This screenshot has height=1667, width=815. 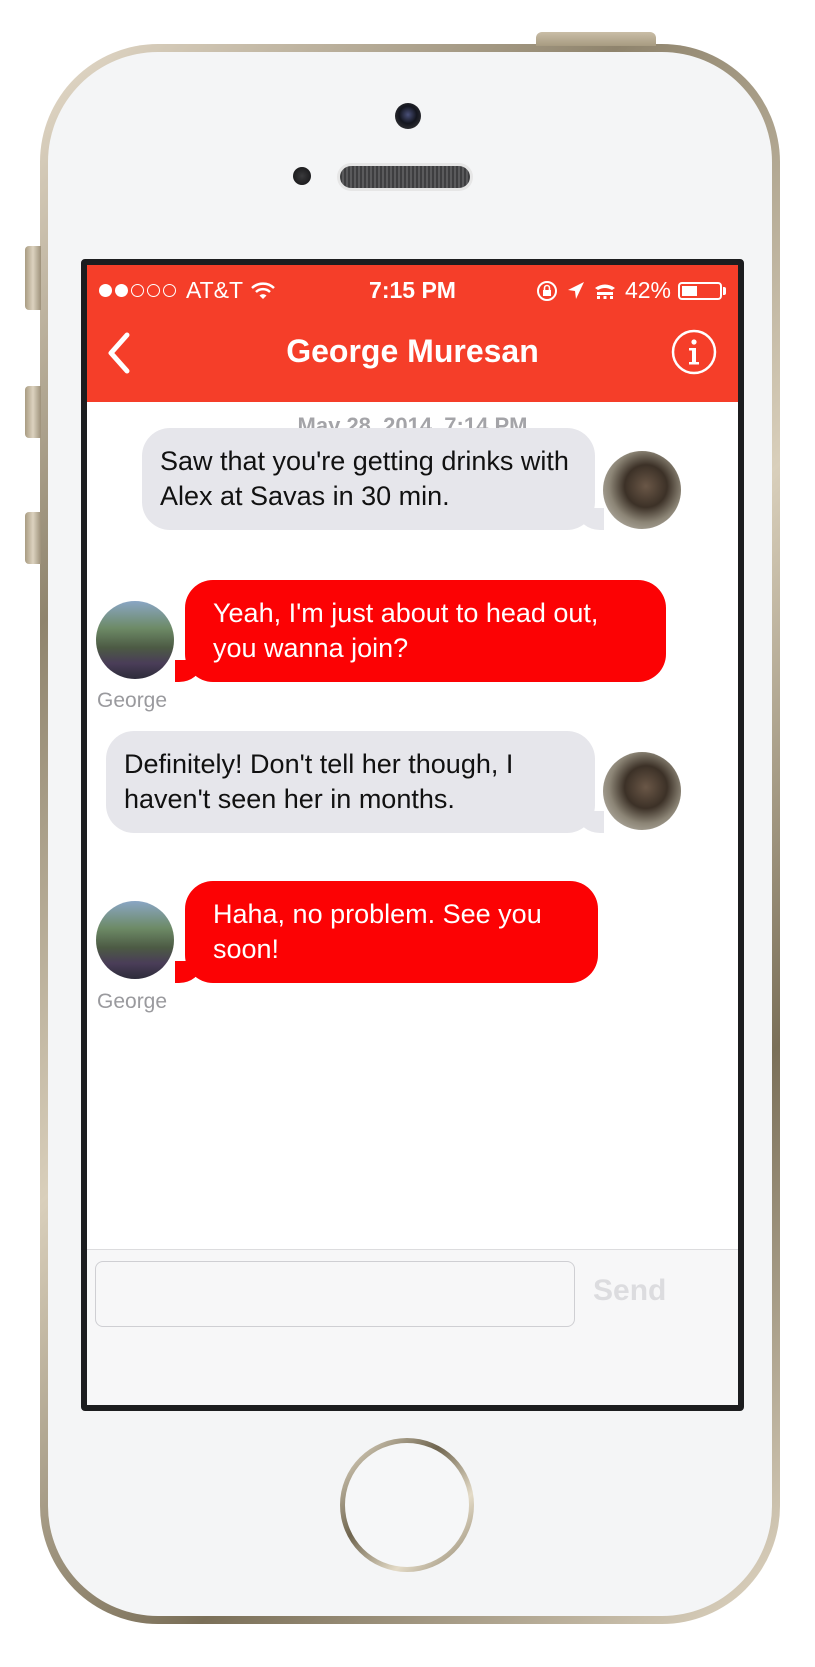 I want to click on conversation-title: George Muresan, so click(x=412, y=351).